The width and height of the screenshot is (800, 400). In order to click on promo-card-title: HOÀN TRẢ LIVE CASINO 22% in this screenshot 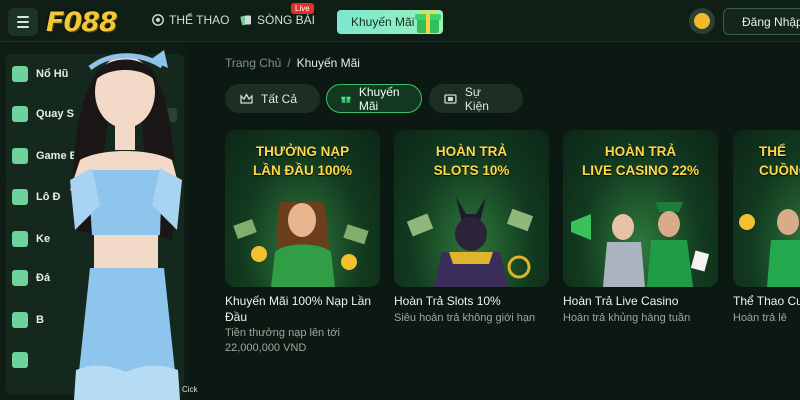, I will do `click(640, 161)`.